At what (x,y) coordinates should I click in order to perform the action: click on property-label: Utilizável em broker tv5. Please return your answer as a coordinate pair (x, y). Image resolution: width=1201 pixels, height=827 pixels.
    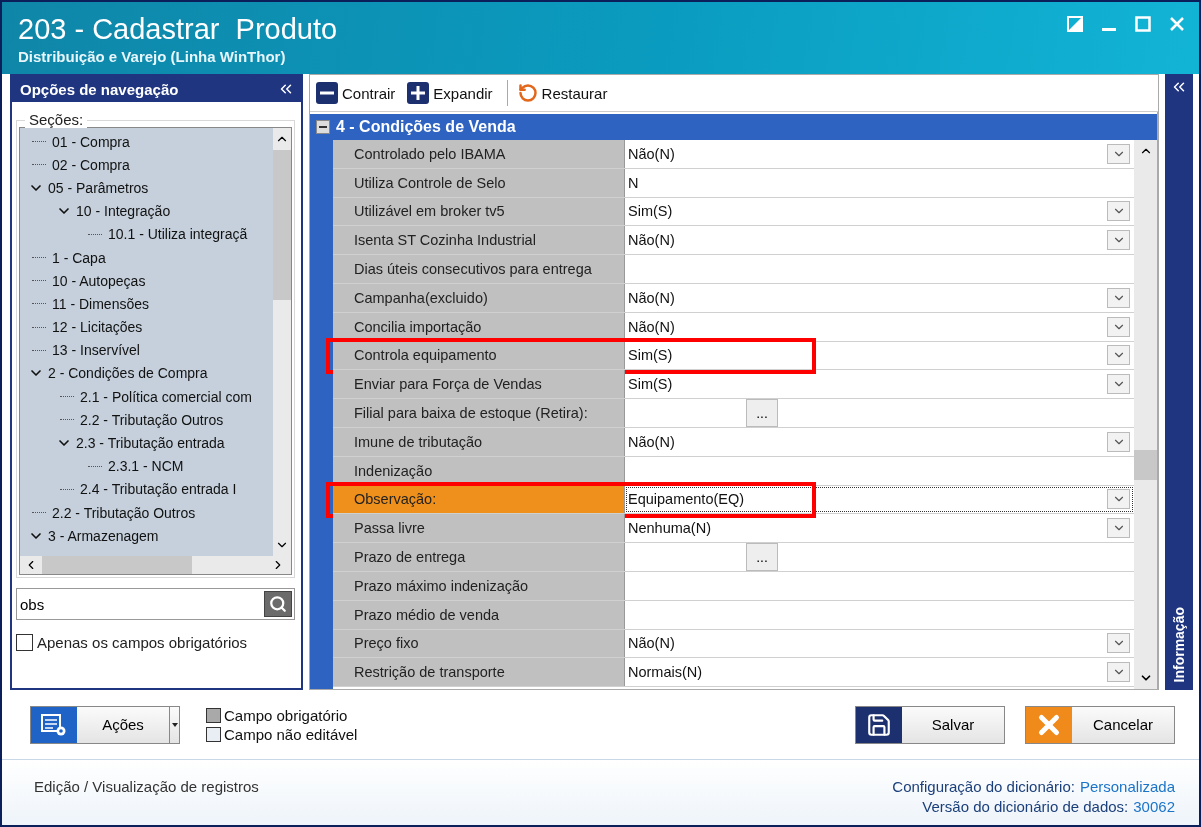
    Looking at the image, I should click on (479, 211).